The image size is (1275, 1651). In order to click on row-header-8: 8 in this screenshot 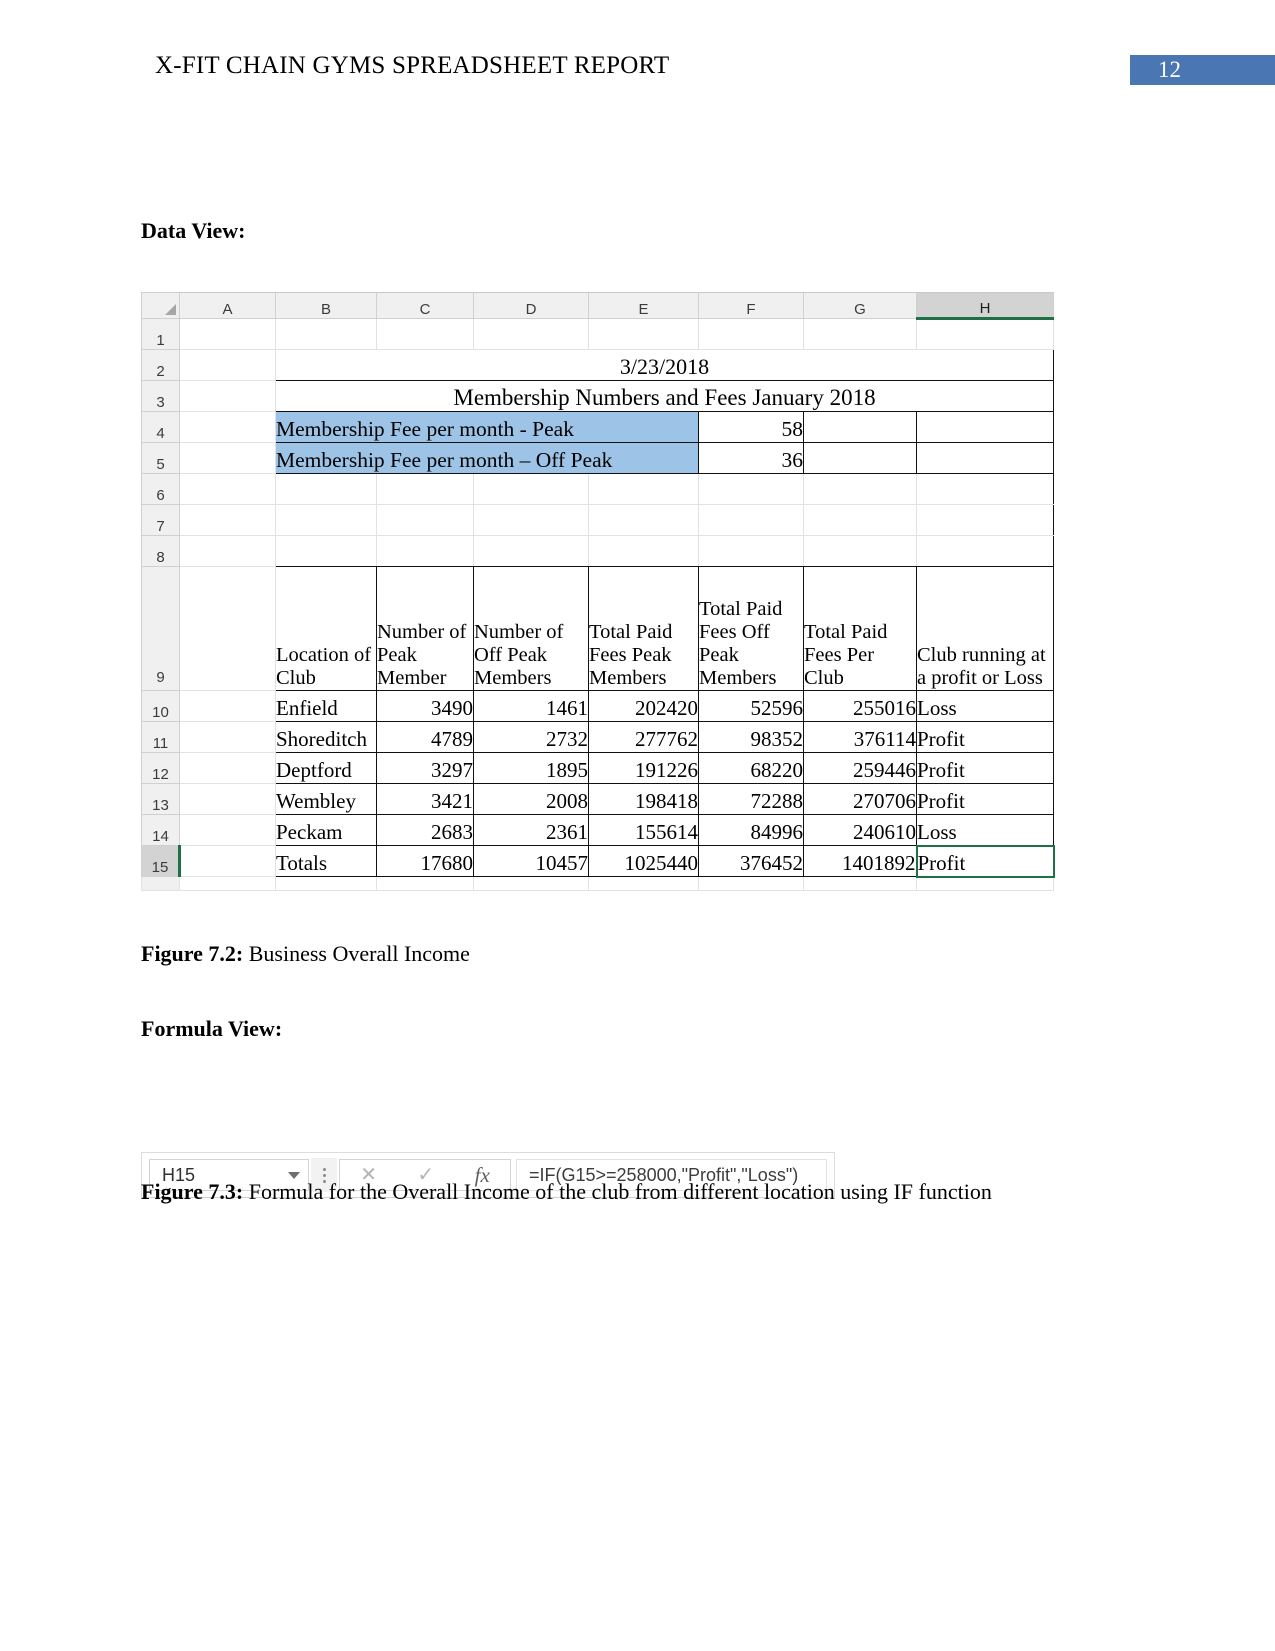, I will do `click(160, 551)`.